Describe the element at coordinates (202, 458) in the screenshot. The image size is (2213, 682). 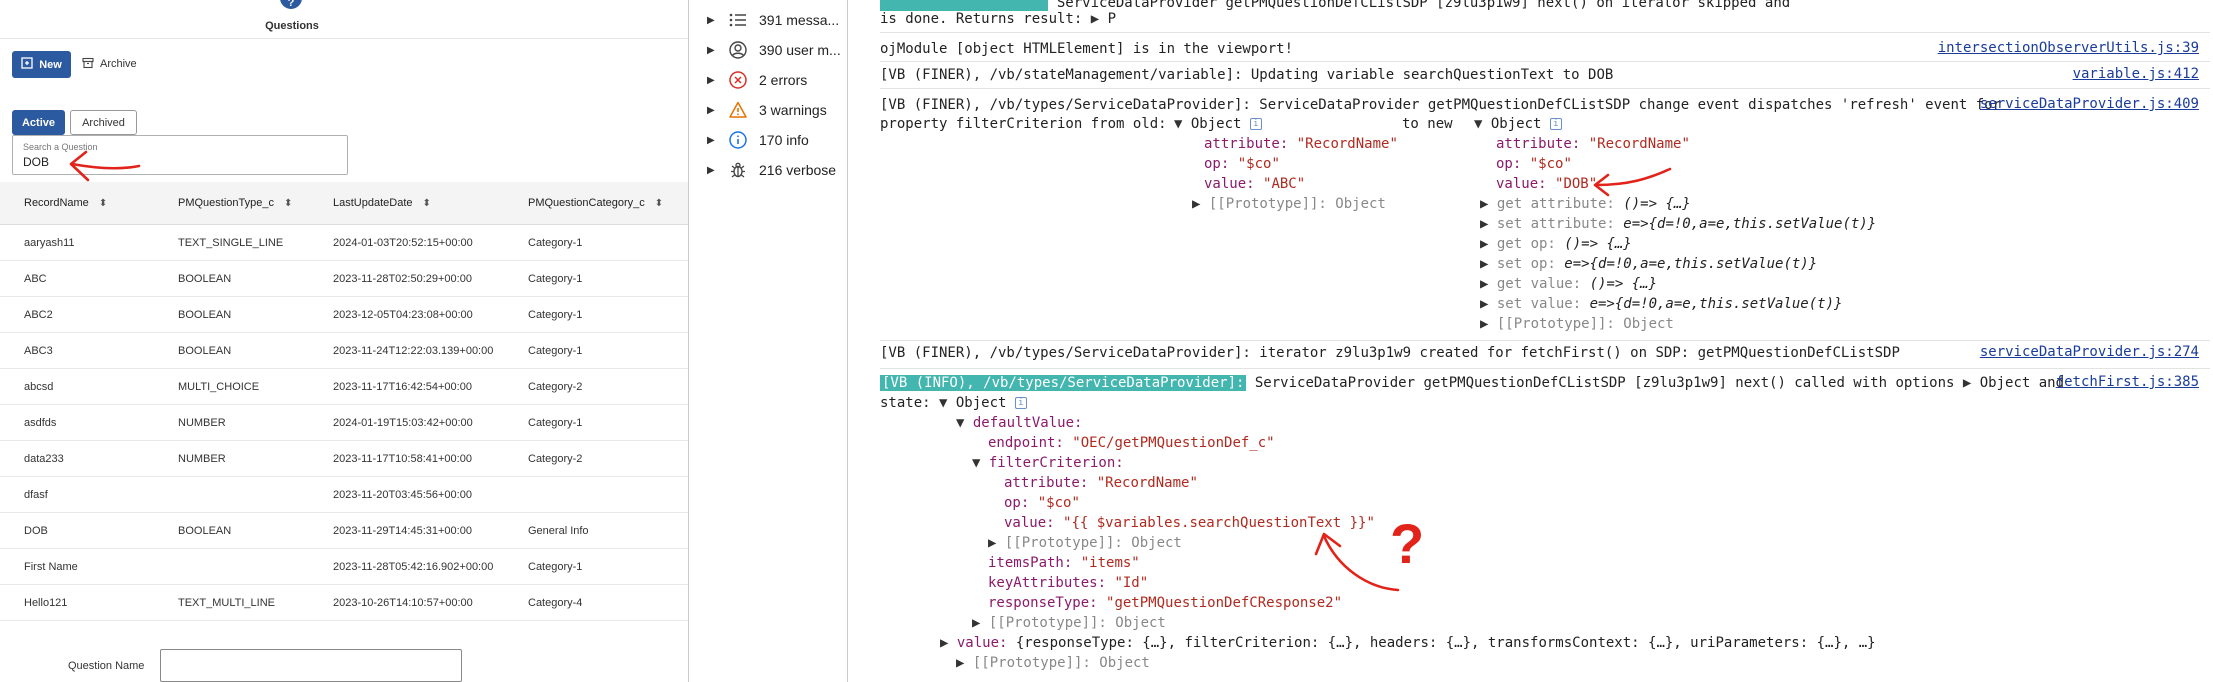
I see `table-cell: NUMBER` at that location.